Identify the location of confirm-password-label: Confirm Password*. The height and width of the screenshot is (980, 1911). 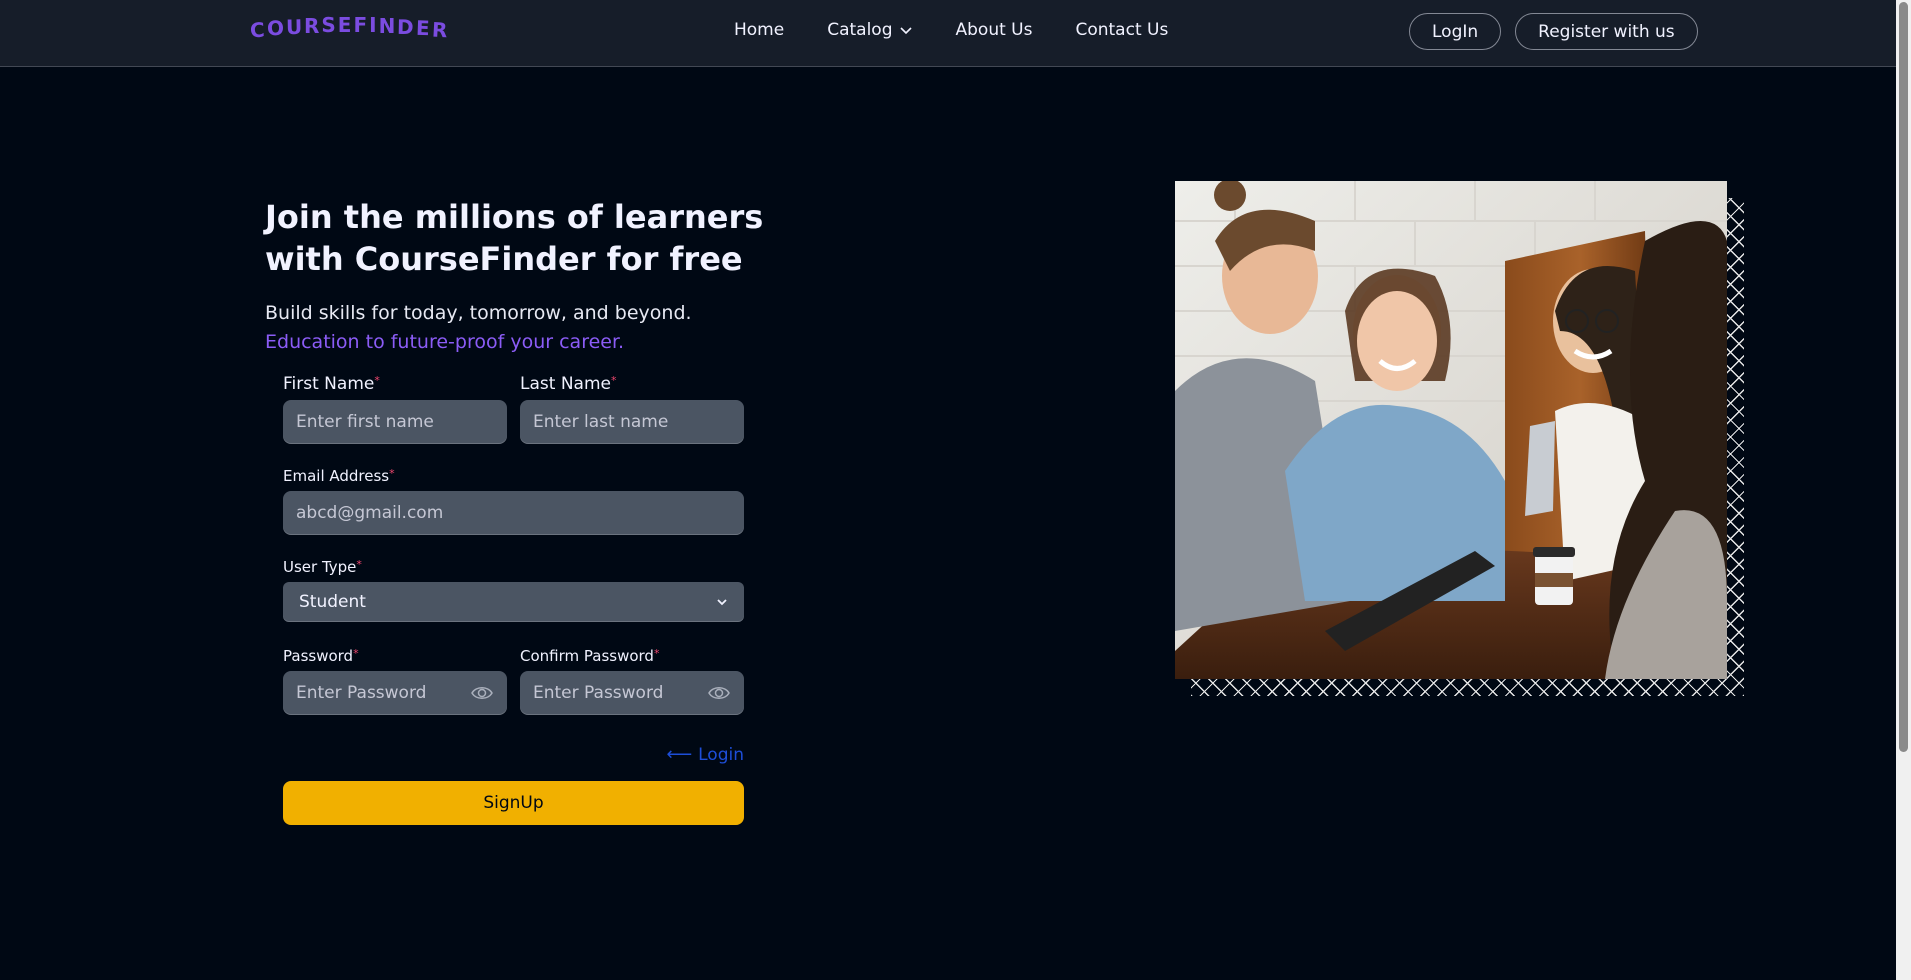
(590, 656).